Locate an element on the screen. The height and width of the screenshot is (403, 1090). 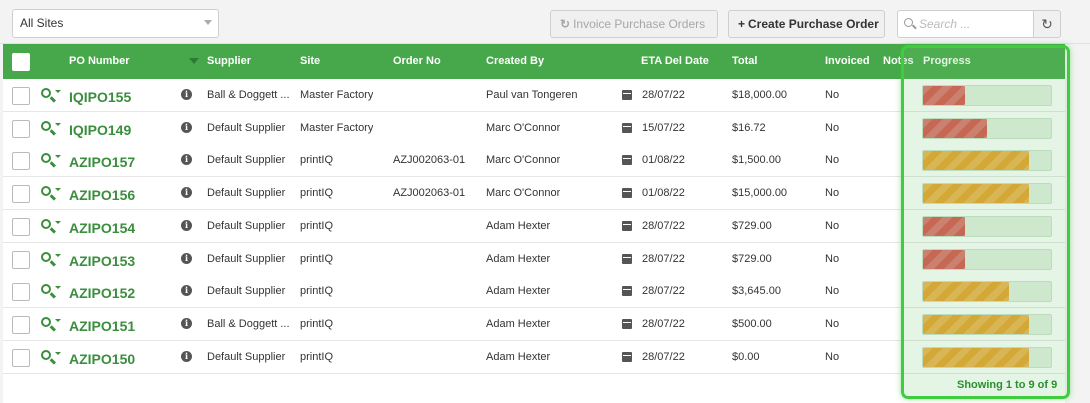
select-all-checkbox is located at coordinates (21, 62).